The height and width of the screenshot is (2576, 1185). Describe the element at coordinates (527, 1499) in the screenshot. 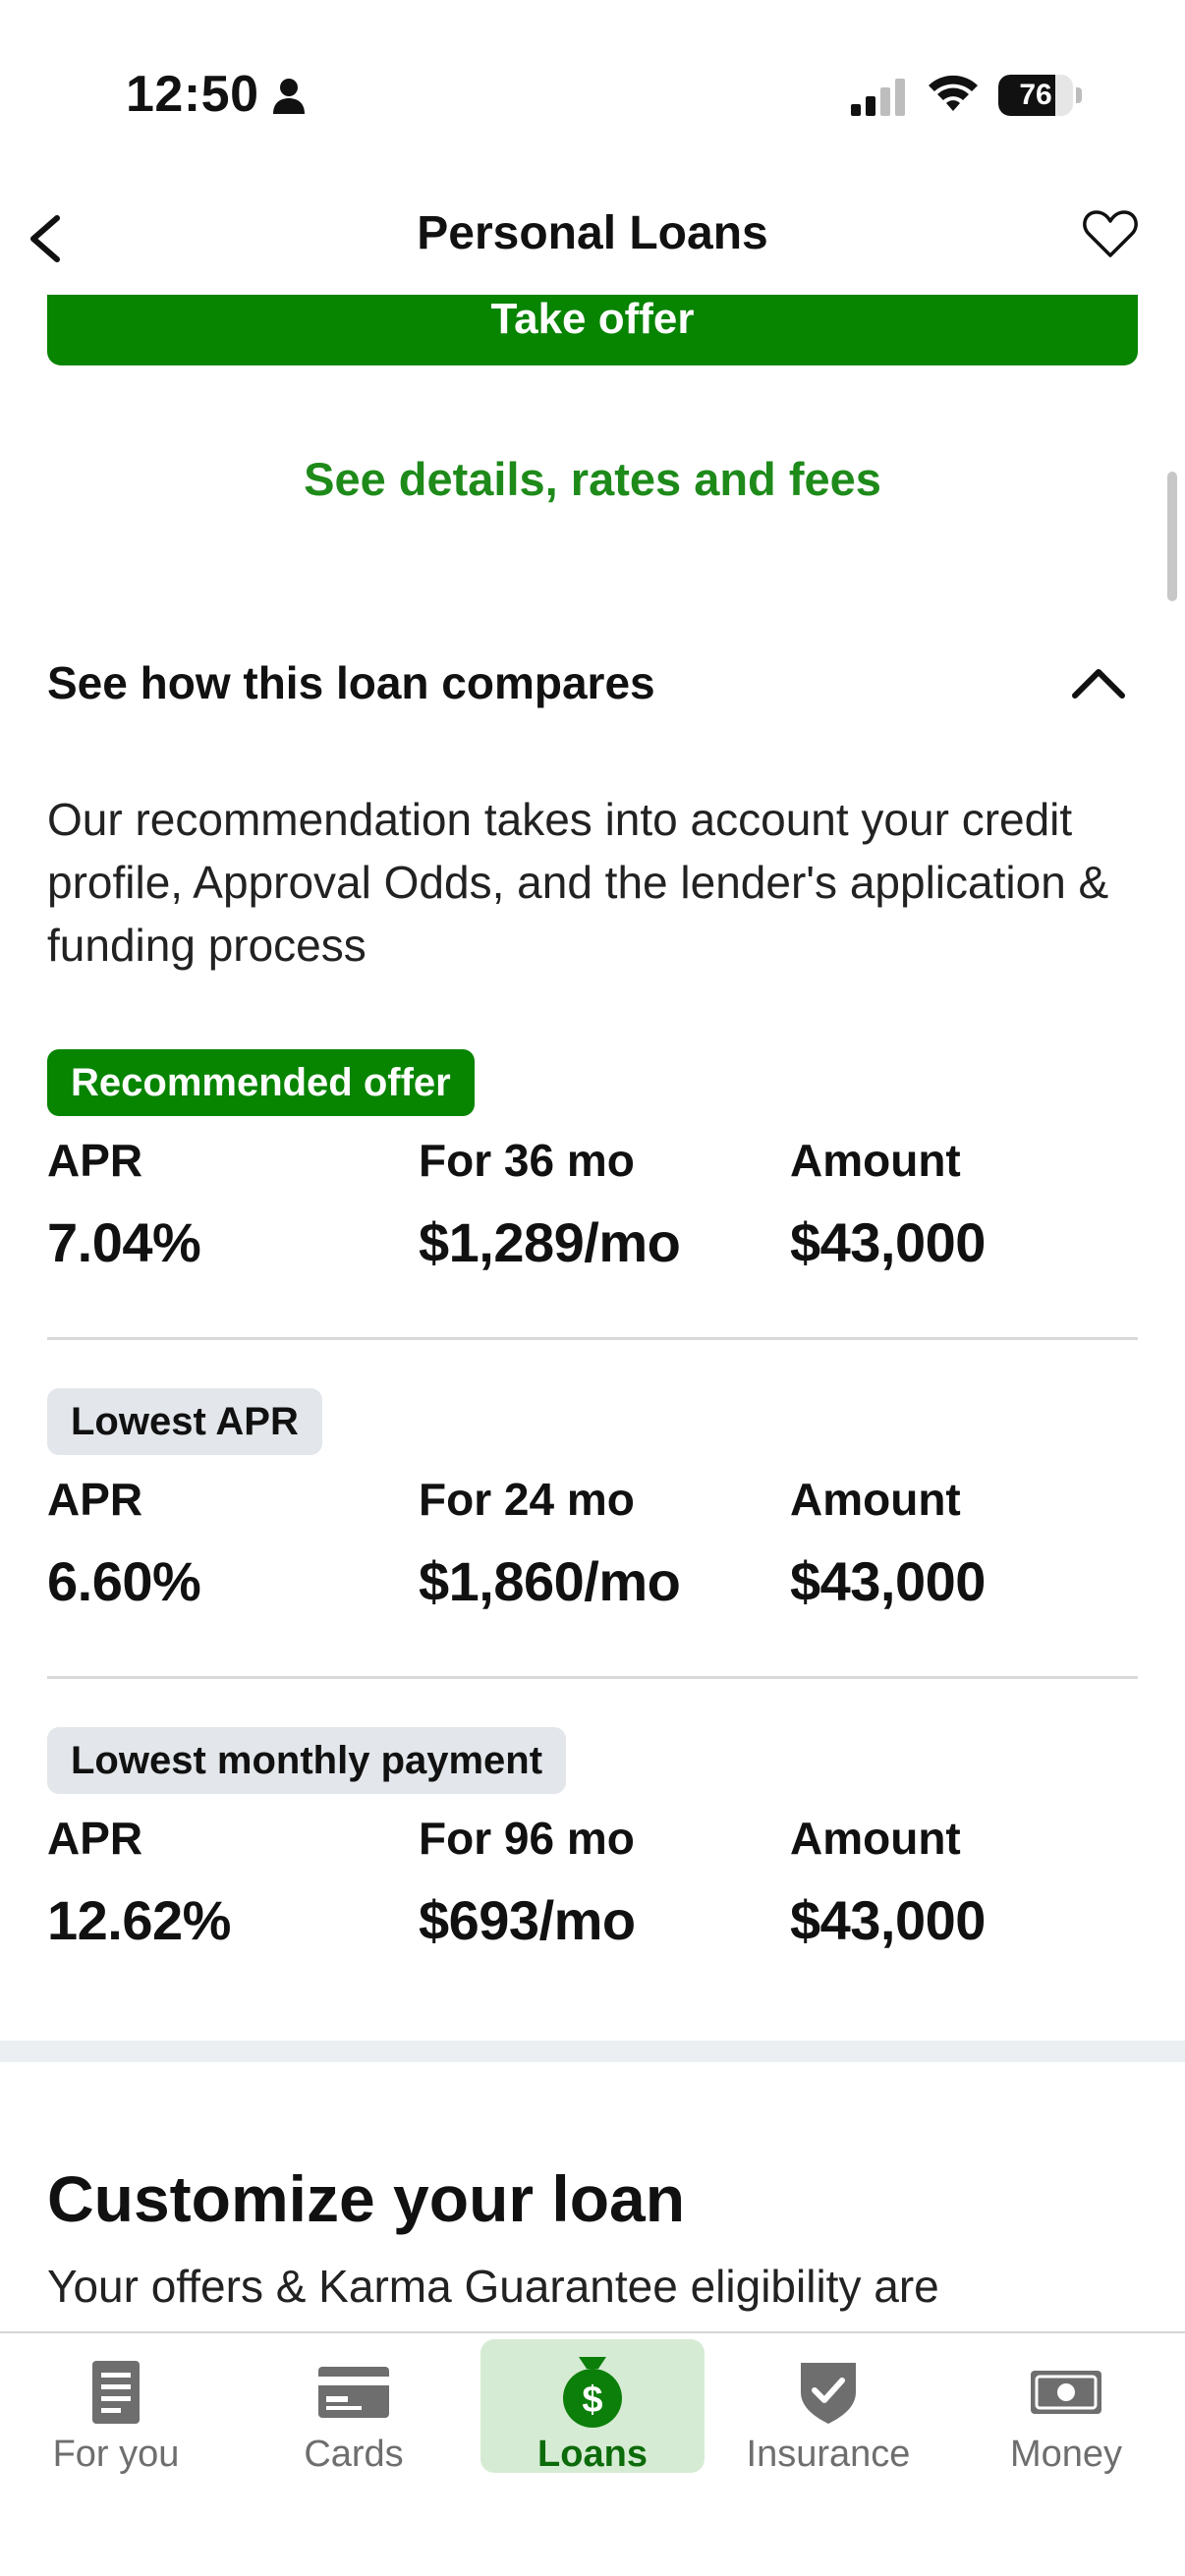

I see `term-label: For 24 mo` at that location.